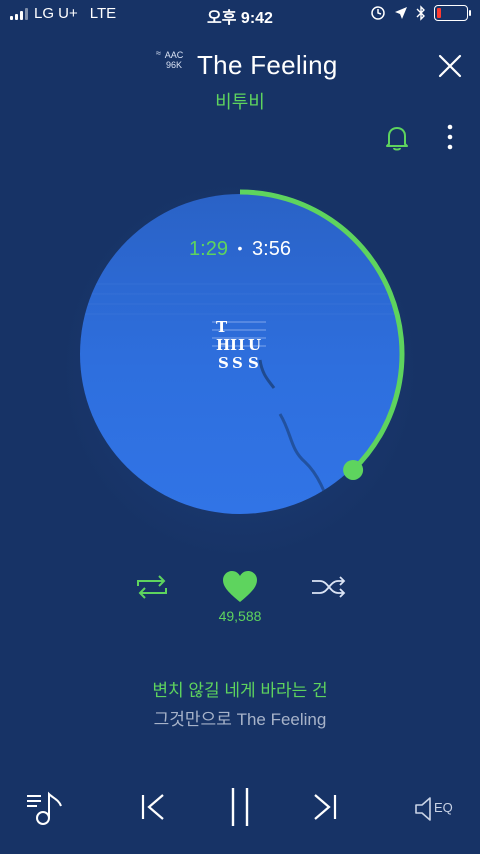 The width and height of the screenshot is (480, 854). I want to click on status-right, so click(420, 13).